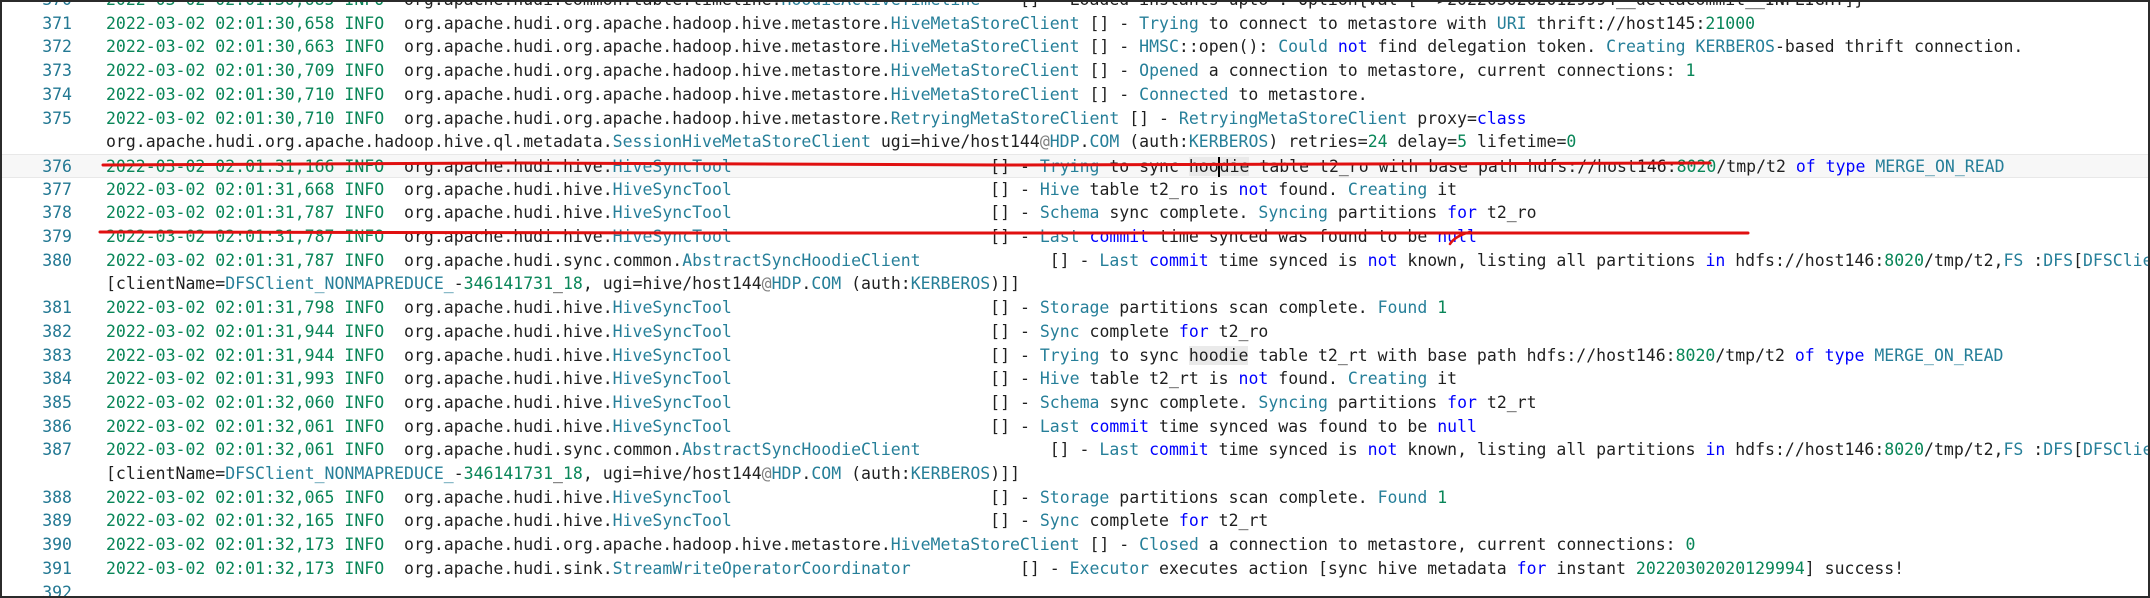  I want to click on annotation-overlay, so click(924, 203).